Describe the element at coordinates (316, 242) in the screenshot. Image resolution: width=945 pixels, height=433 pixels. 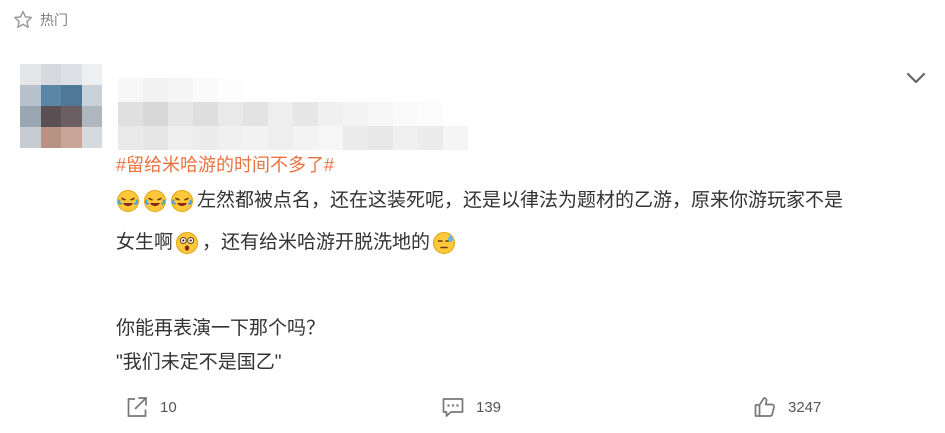
I see `comment-text-2b: ，还有给米哈游开脱洗地的` at that location.